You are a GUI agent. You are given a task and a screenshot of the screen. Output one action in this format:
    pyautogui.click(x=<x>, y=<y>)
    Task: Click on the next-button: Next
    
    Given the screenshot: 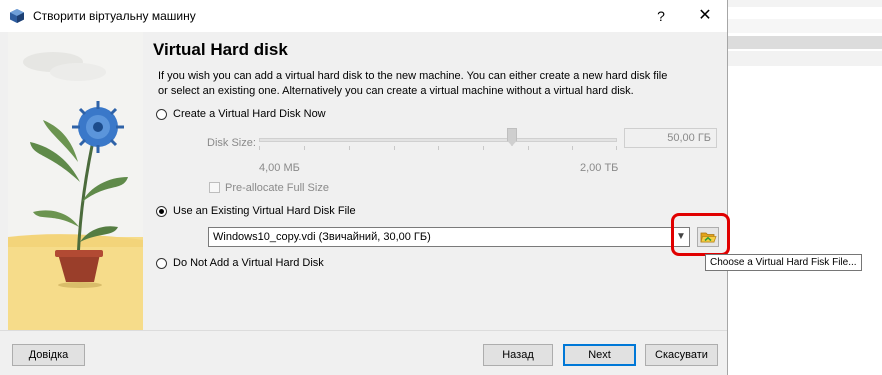 What is the action you would take?
    pyautogui.click(x=599, y=355)
    